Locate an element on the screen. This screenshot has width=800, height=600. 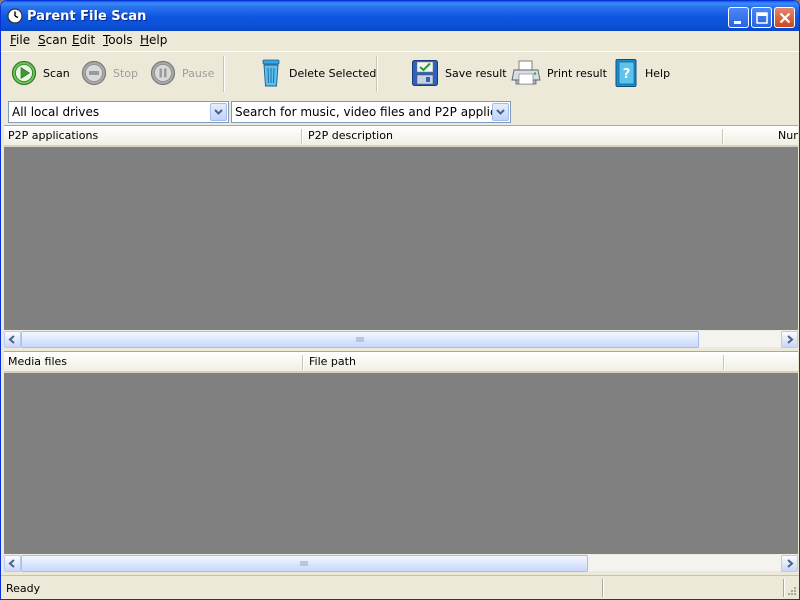
column-blank is located at coordinates (762, 362).